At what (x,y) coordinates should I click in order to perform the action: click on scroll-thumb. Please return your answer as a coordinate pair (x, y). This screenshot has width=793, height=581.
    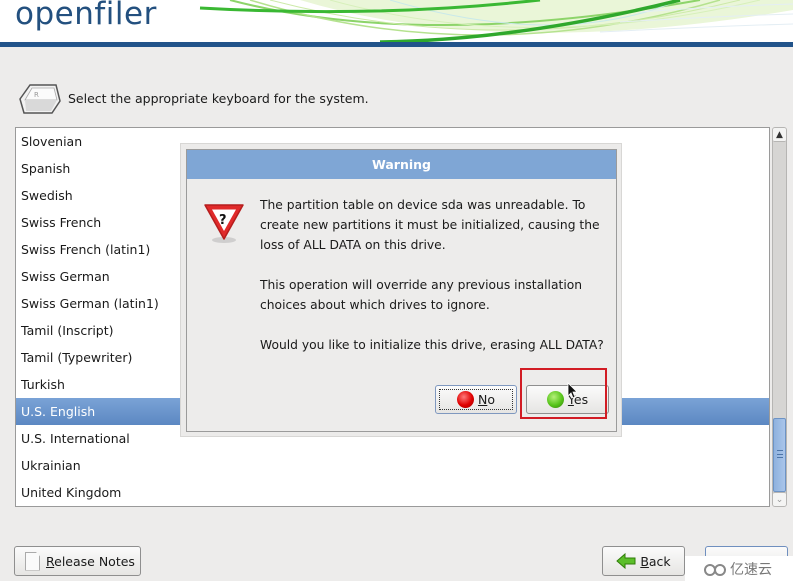
    Looking at the image, I should click on (779, 455).